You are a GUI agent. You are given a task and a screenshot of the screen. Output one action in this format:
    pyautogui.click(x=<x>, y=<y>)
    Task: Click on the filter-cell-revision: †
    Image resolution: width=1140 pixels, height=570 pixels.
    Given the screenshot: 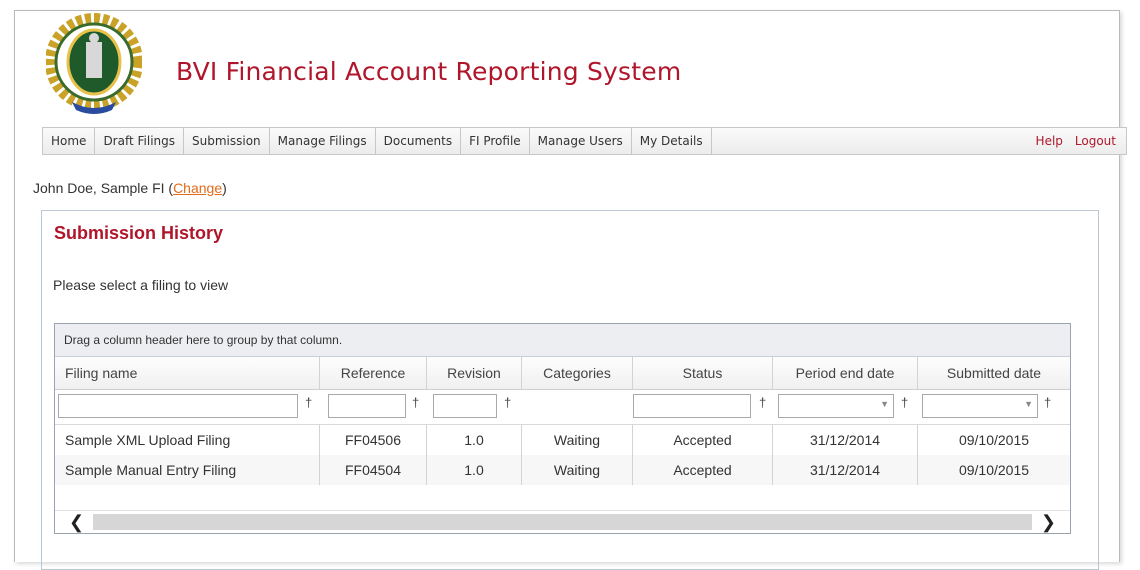 What is the action you would take?
    pyautogui.click(x=474, y=407)
    